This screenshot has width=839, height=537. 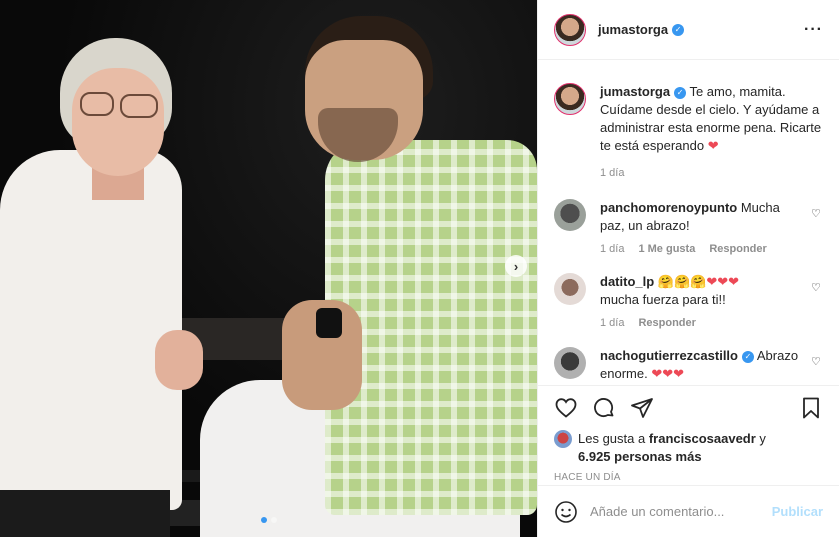 I want to click on comment-input, so click(x=681, y=511).